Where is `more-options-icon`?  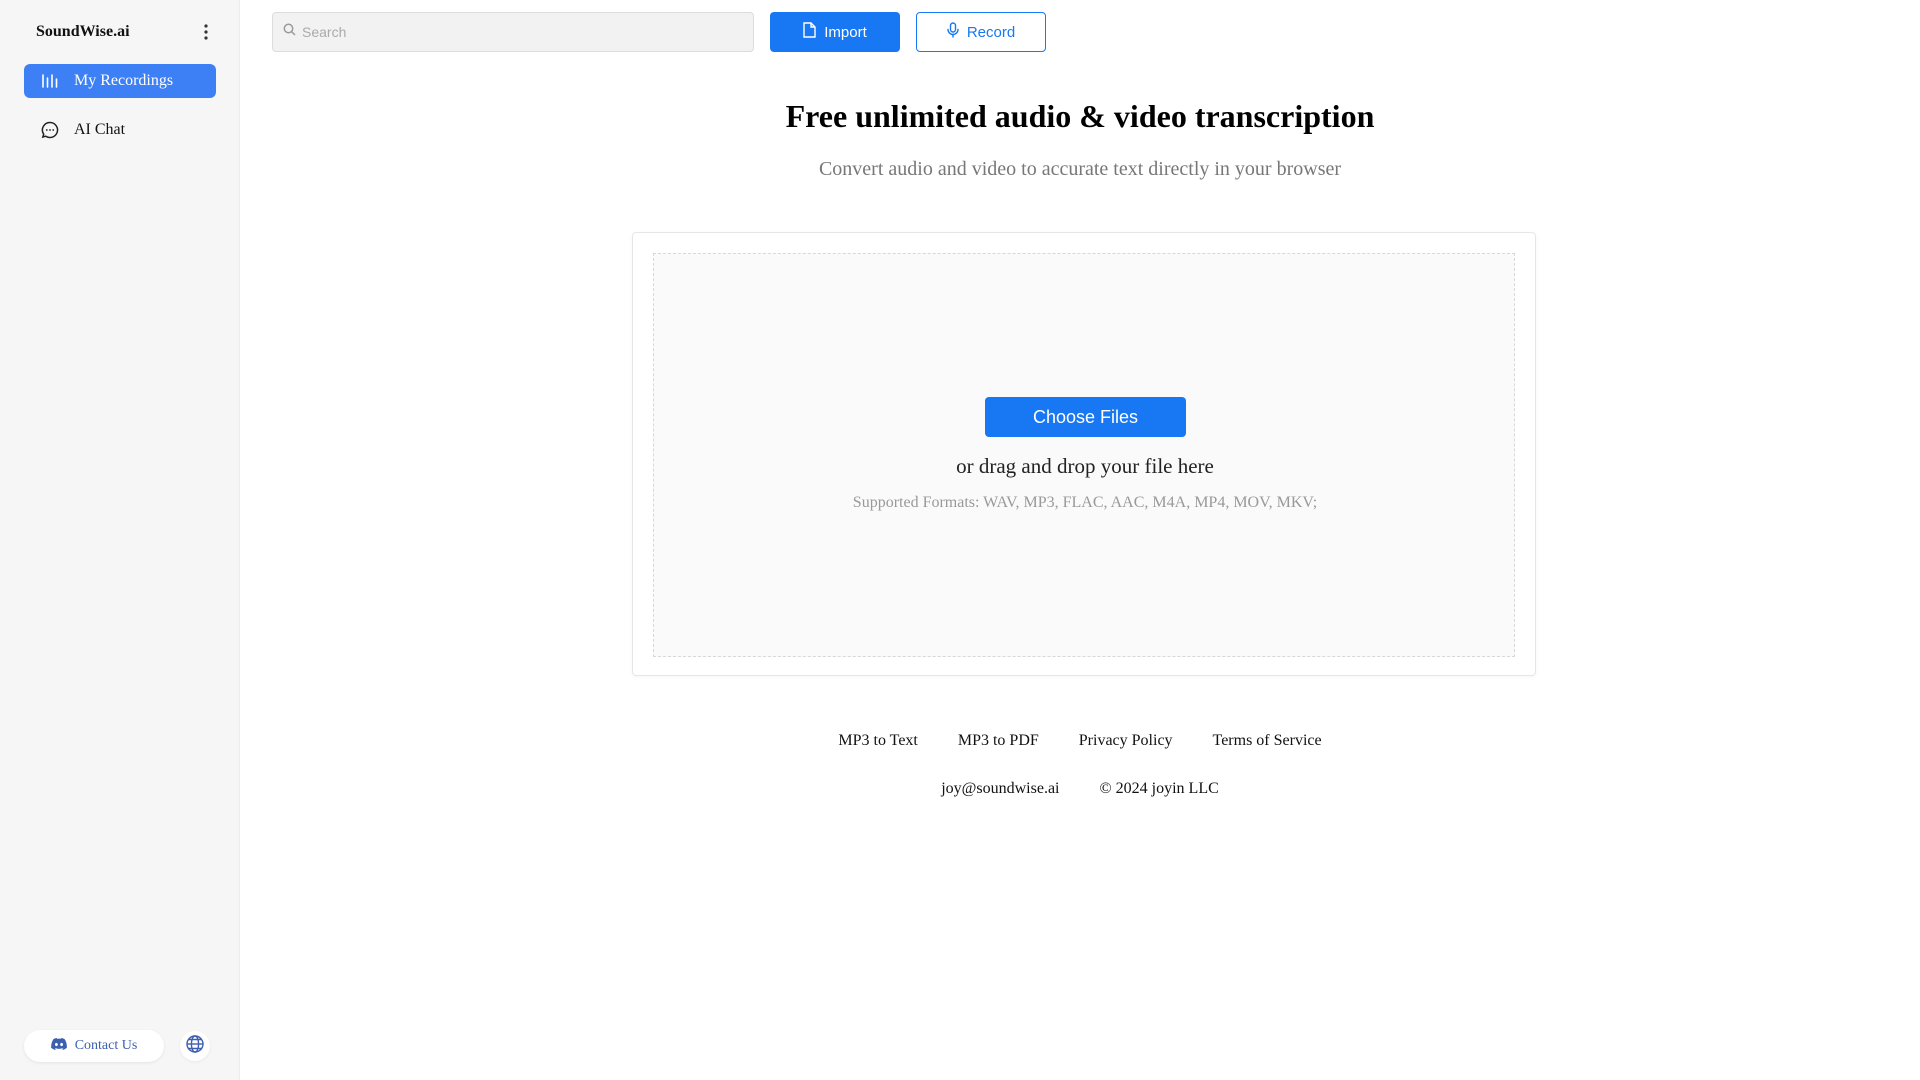
more-options-icon is located at coordinates (206, 32).